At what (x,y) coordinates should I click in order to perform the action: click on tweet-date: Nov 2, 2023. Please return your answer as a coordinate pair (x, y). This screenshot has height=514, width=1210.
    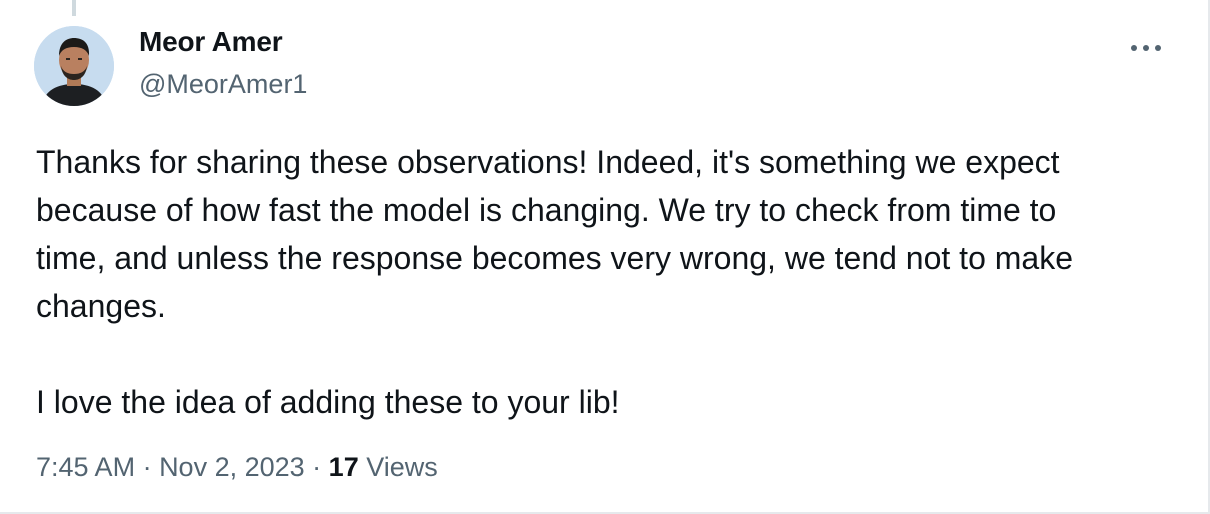
    Looking at the image, I should click on (232, 467).